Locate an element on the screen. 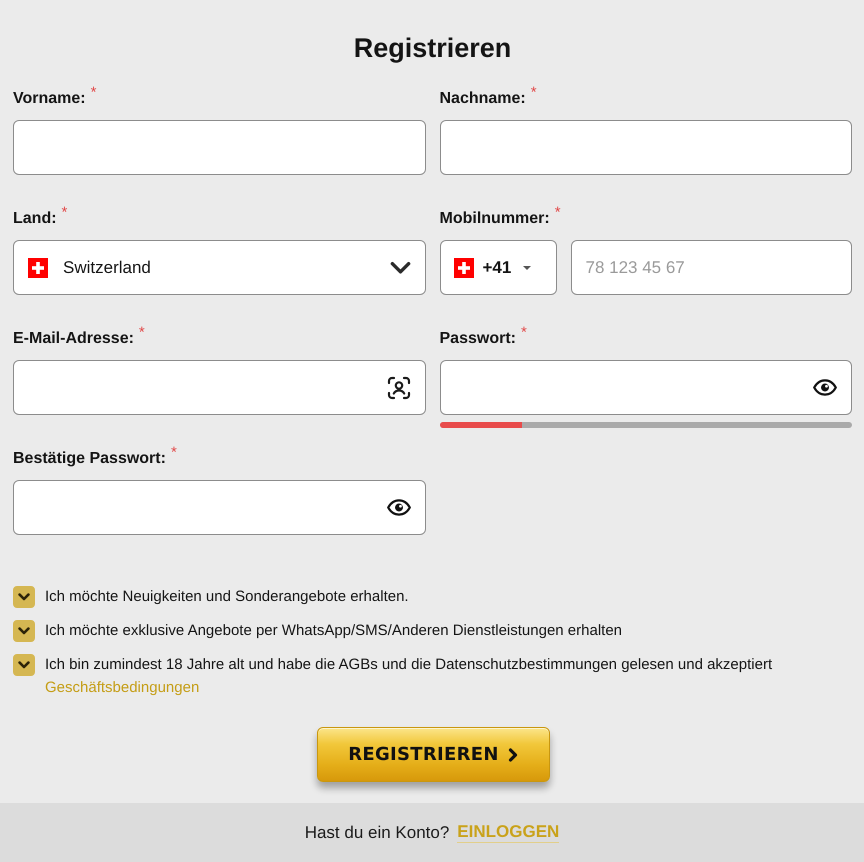 The image size is (864, 862). footer-text: Hast du ein Konto? is located at coordinates (377, 832).